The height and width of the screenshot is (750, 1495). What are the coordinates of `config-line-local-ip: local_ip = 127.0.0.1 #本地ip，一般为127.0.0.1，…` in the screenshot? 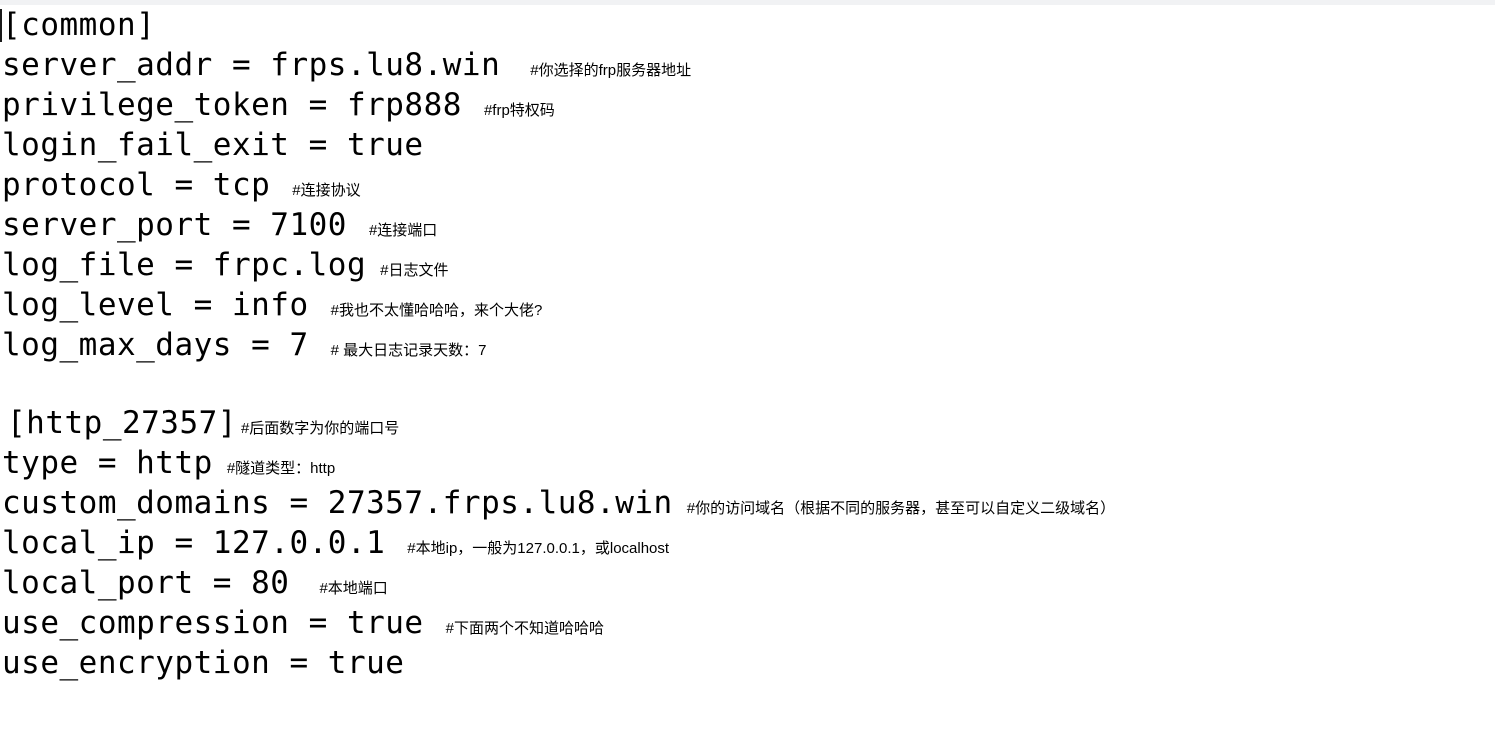 It's located at (747, 543).